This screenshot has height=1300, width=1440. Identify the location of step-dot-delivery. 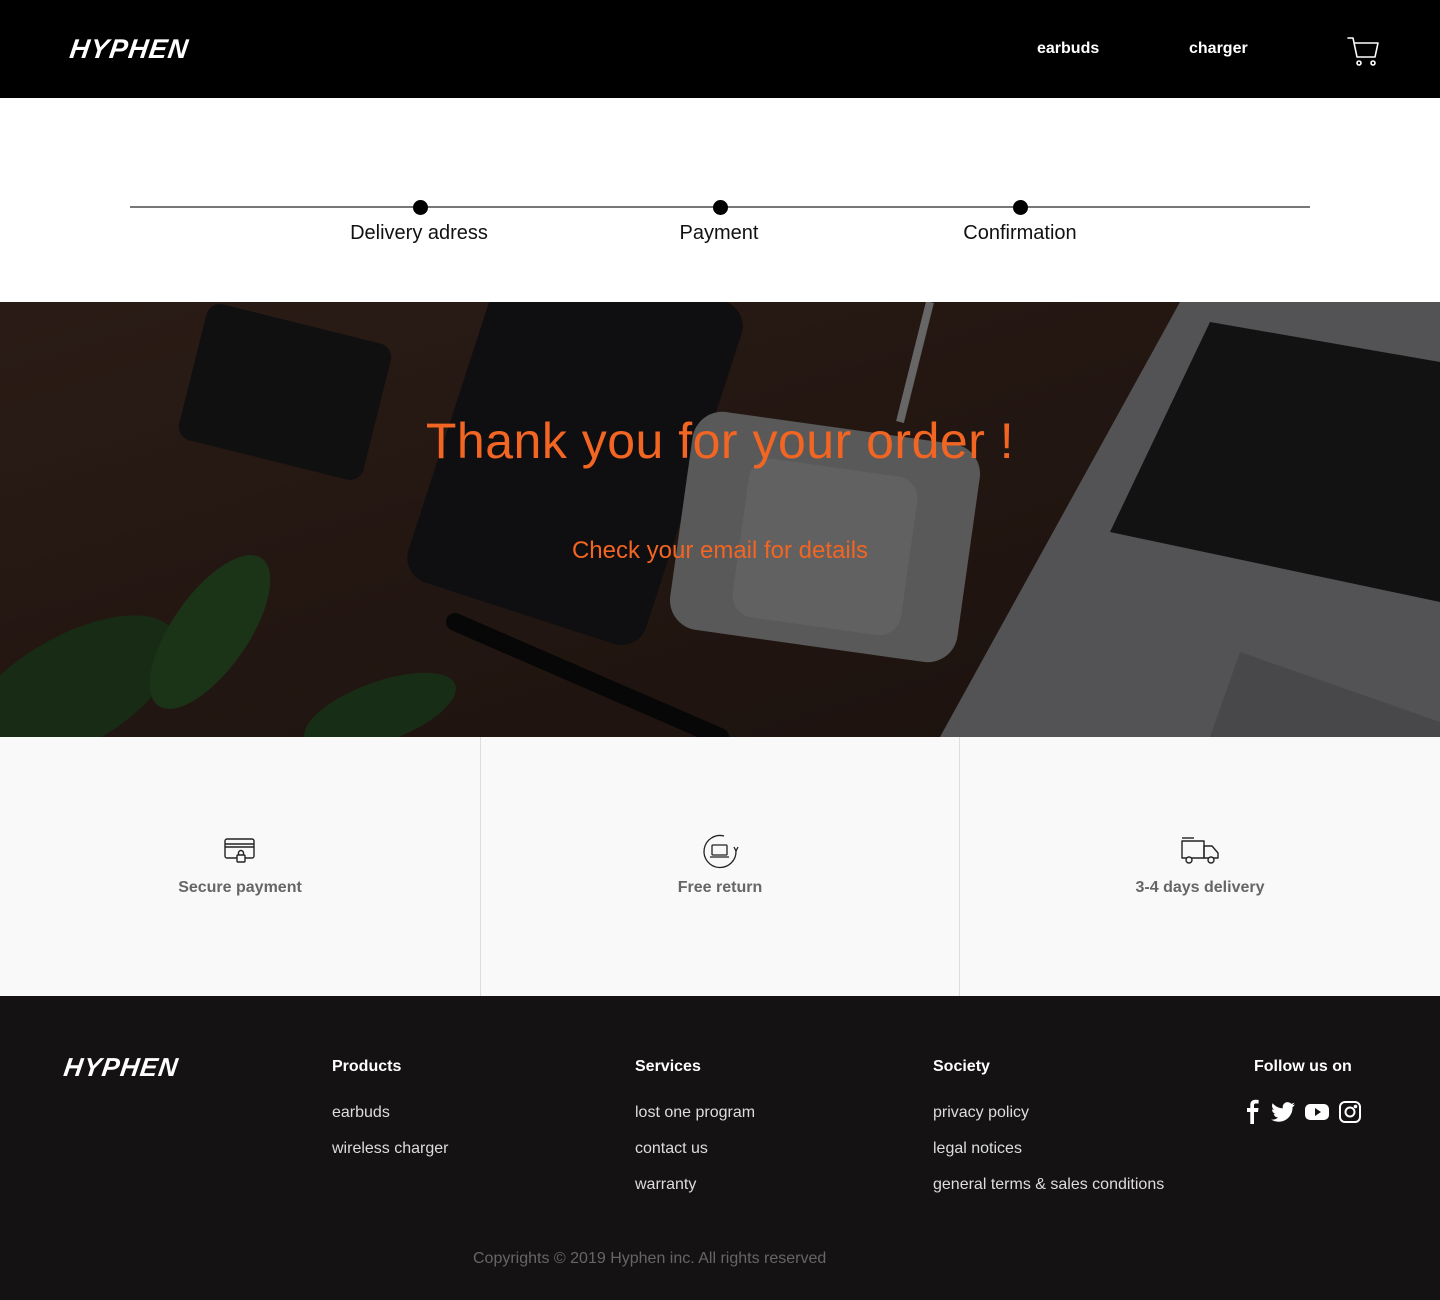
(420, 207).